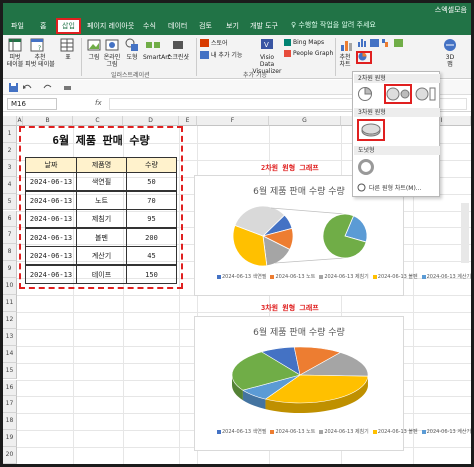 The width and height of the screenshot is (474, 467). Describe the element at coordinates (68, 57) in the screenshot. I see `table-button: 표` at that location.